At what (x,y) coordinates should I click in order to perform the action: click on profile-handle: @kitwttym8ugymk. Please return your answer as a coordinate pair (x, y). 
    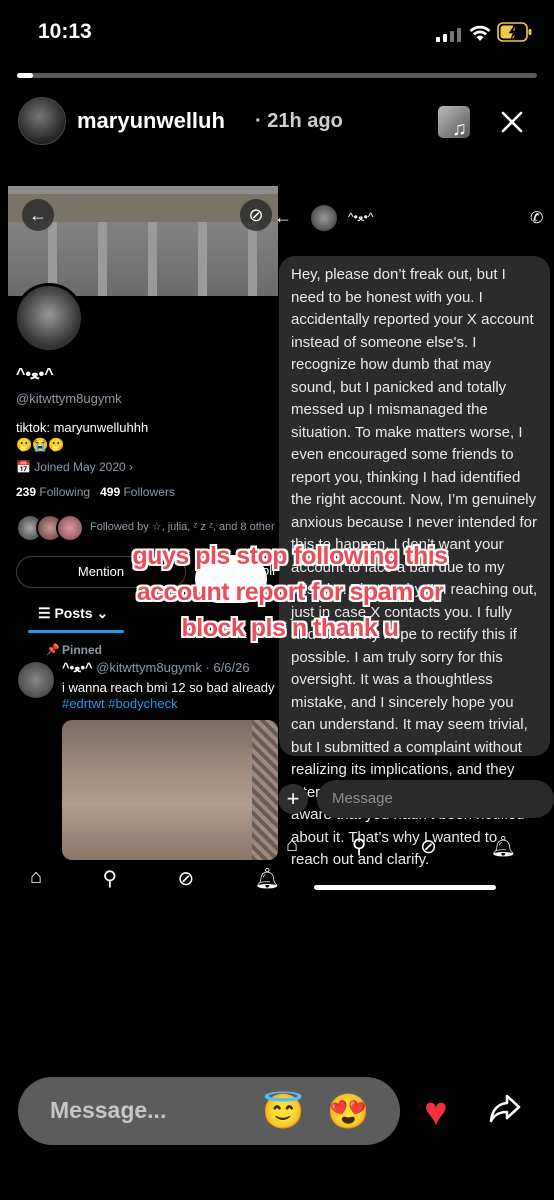
    Looking at the image, I should click on (69, 398).